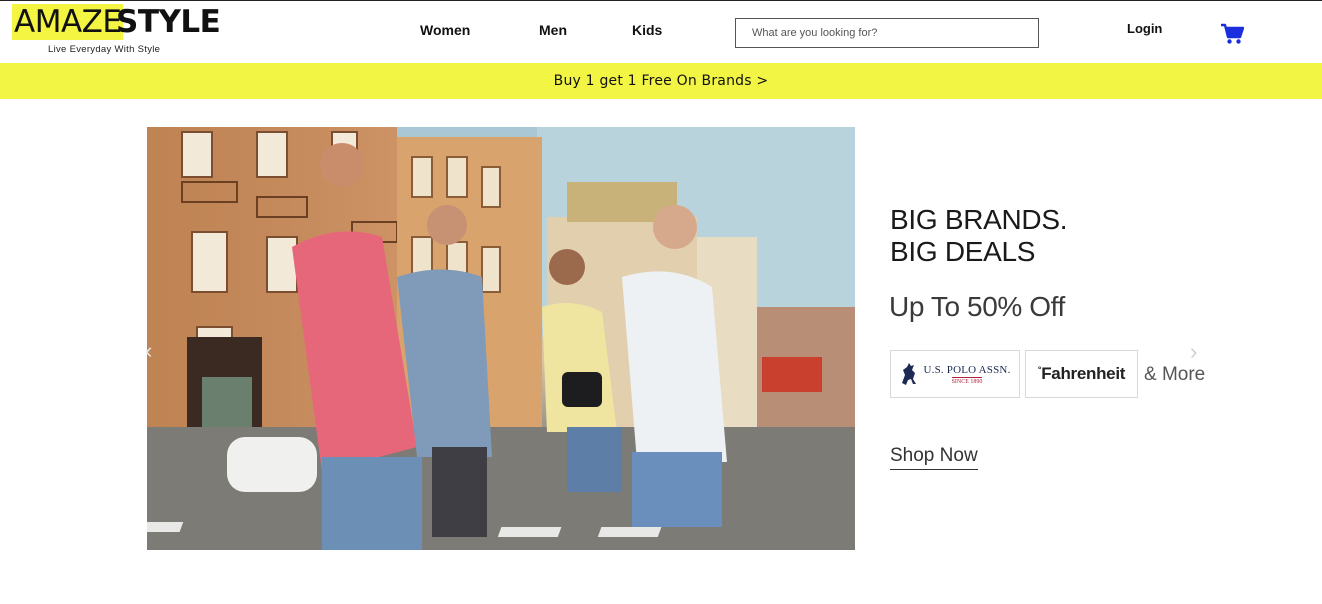  I want to click on hero-offer: Up To 50% Off, so click(977, 306).